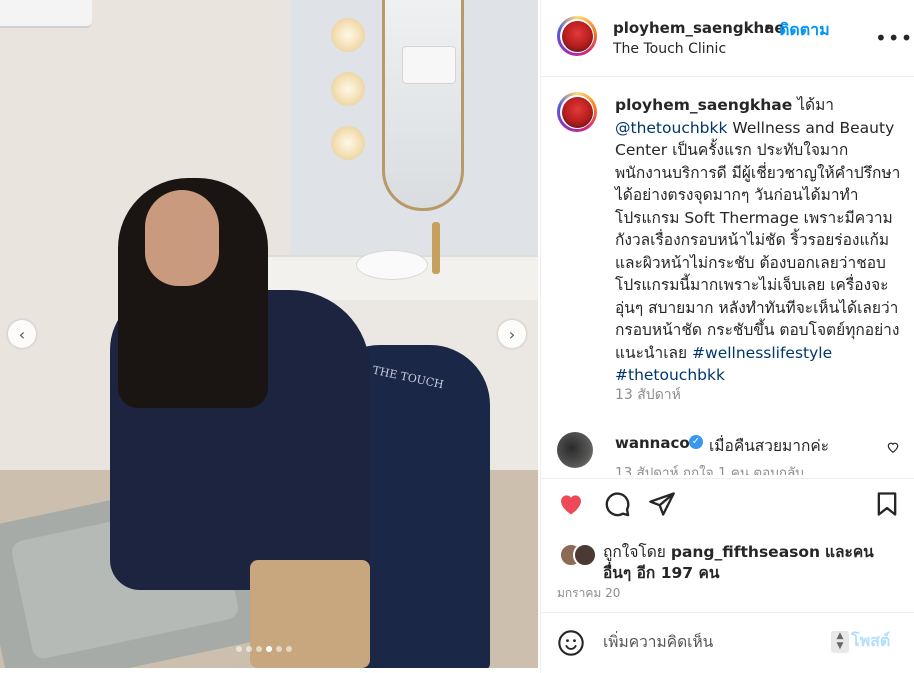 The width and height of the screenshot is (914, 673). Describe the element at coordinates (669, 49) in the screenshot. I see `post-location: The Touch Clinic` at that location.